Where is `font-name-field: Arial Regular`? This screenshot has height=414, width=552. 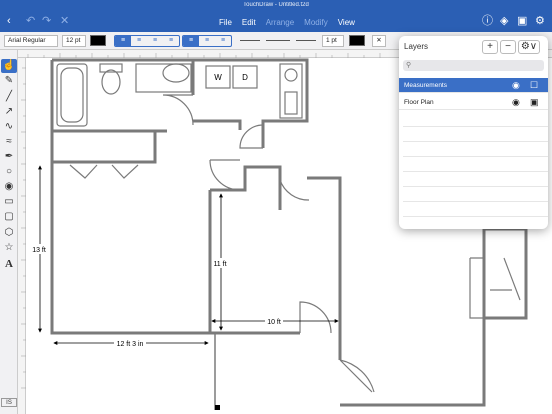 font-name-field: Arial Regular is located at coordinates (31, 41).